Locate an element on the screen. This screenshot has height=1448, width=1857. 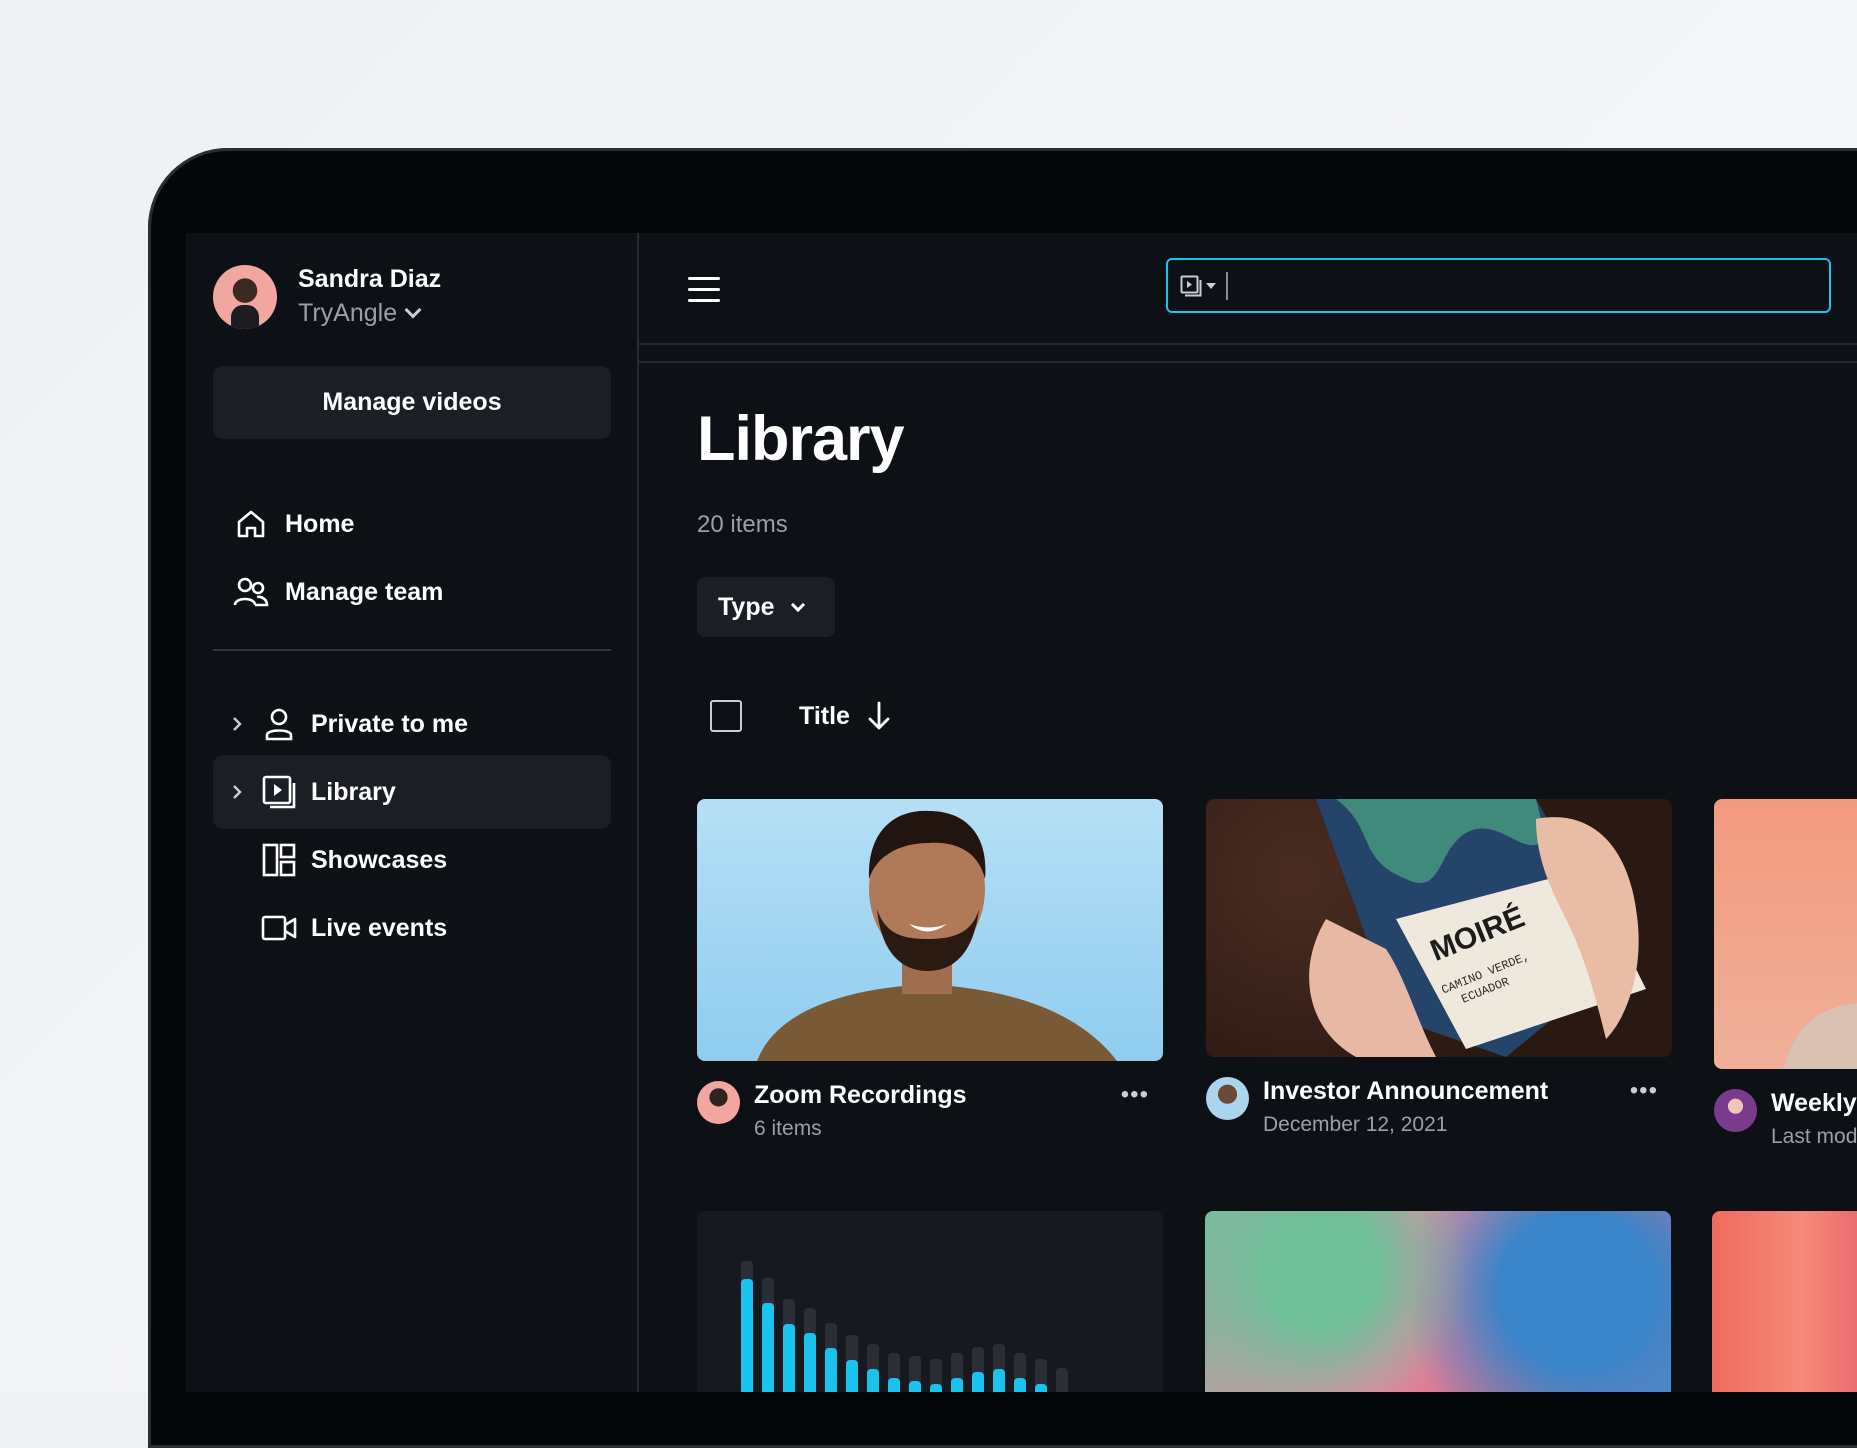
select-all-checkbox is located at coordinates (726, 716).